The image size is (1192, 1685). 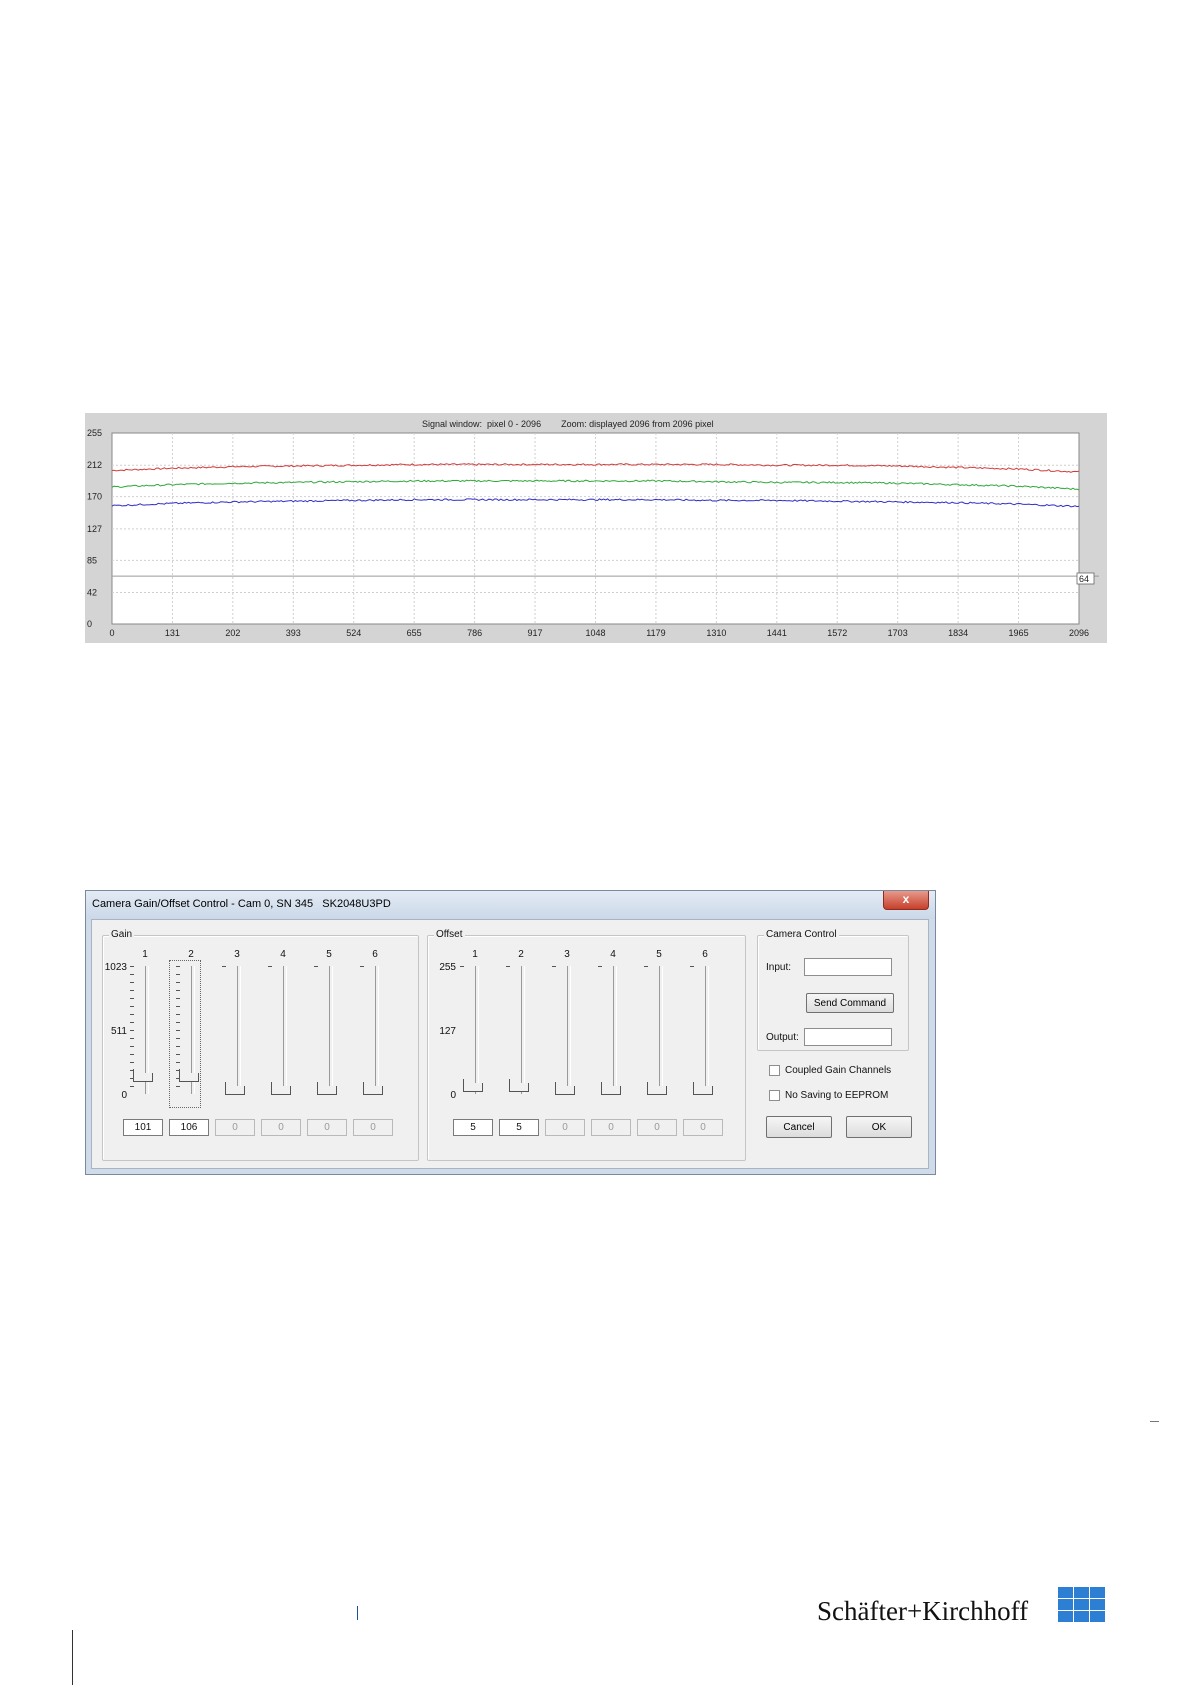 I want to click on channel-number: 4, so click(x=613, y=954).